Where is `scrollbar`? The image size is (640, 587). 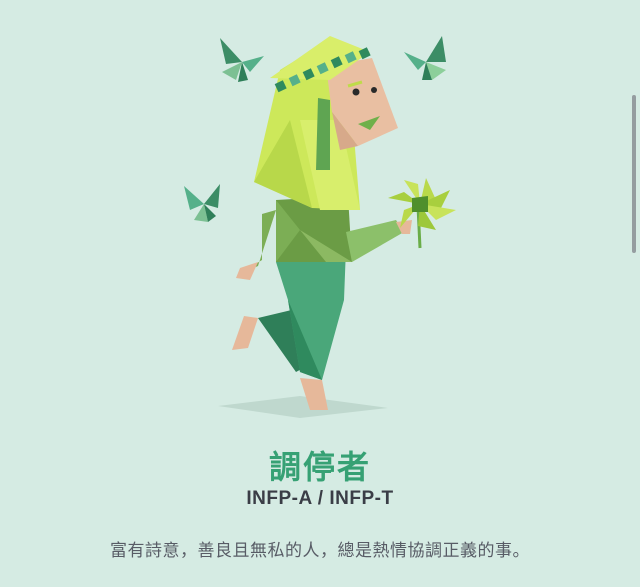
scrollbar is located at coordinates (634, 174).